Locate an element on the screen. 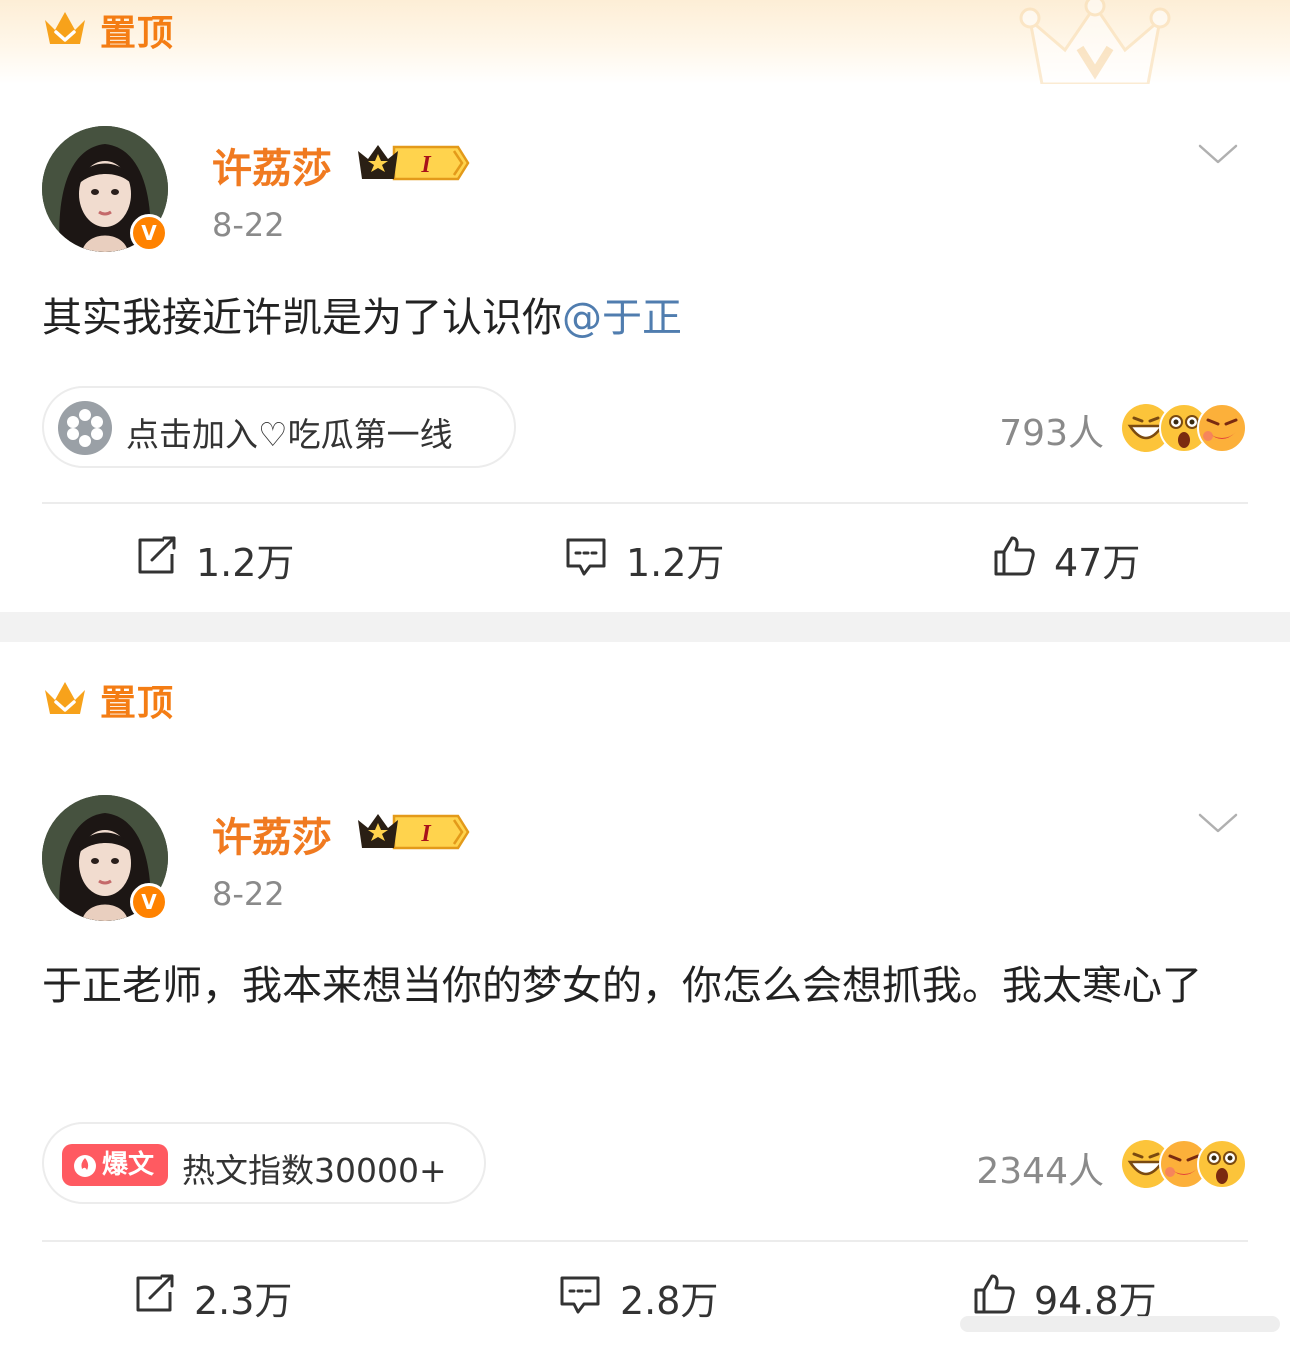  reaction-count: 2344人 is located at coordinates (1040, 1171).